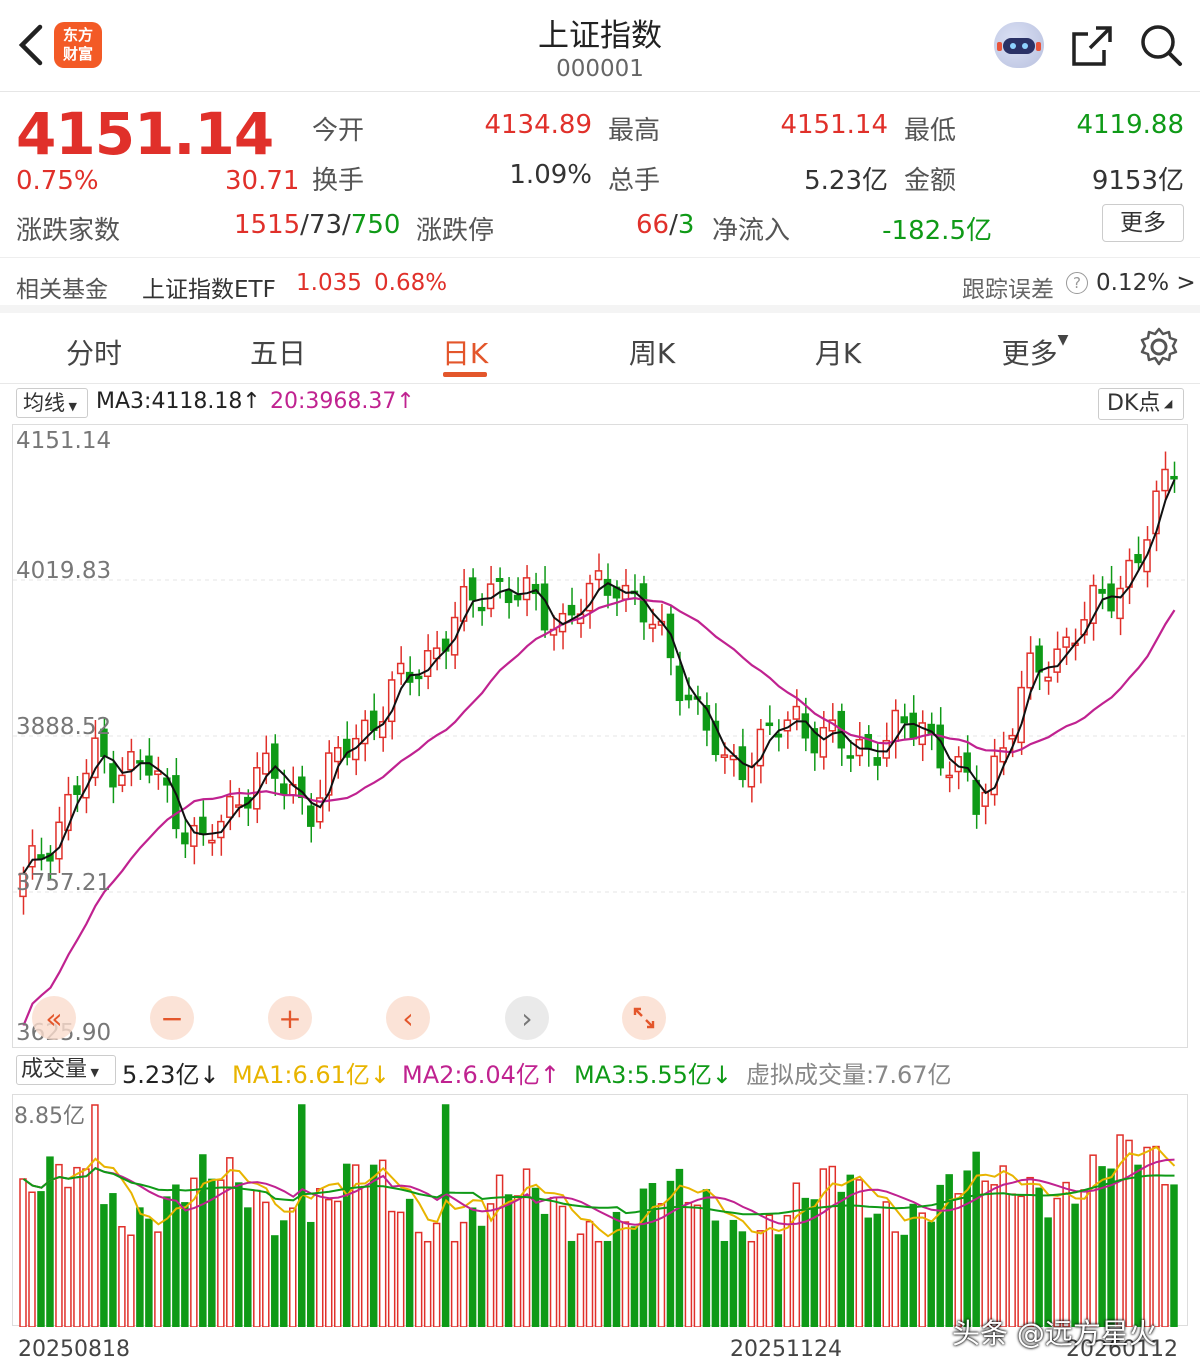 This screenshot has width=1200, height=1372. Describe the element at coordinates (1159, 347) in the screenshot. I see `settings-button` at that location.